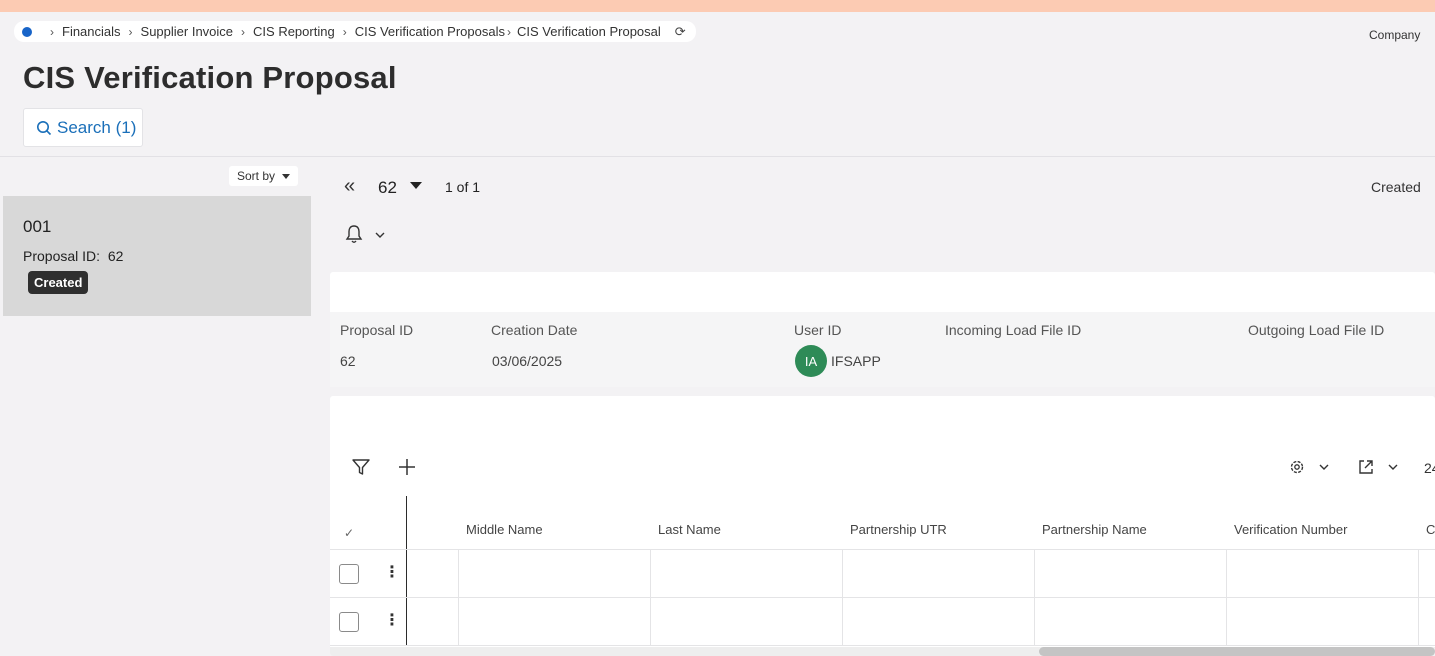 The height and width of the screenshot is (656, 1435). What do you see at coordinates (349, 533) in the screenshot?
I see `select-all-checkmark-icon: ✓` at bounding box center [349, 533].